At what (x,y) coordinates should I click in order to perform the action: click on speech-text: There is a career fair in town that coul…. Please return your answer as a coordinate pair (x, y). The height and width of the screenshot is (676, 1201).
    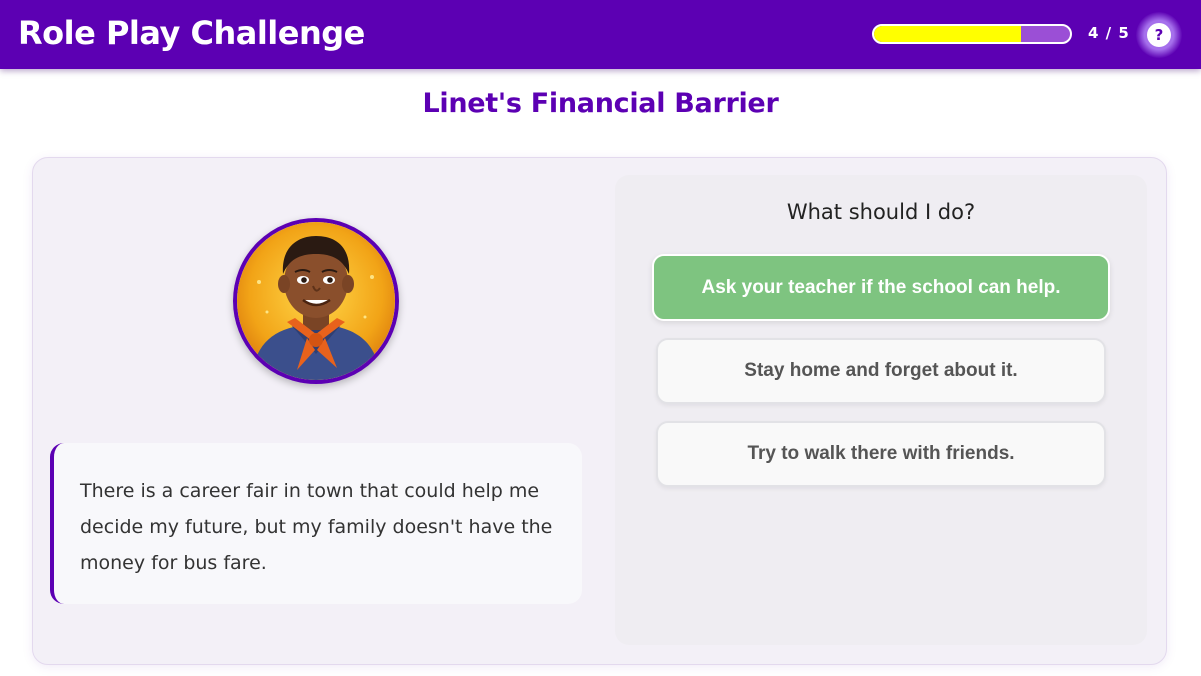
    Looking at the image, I should click on (316, 527).